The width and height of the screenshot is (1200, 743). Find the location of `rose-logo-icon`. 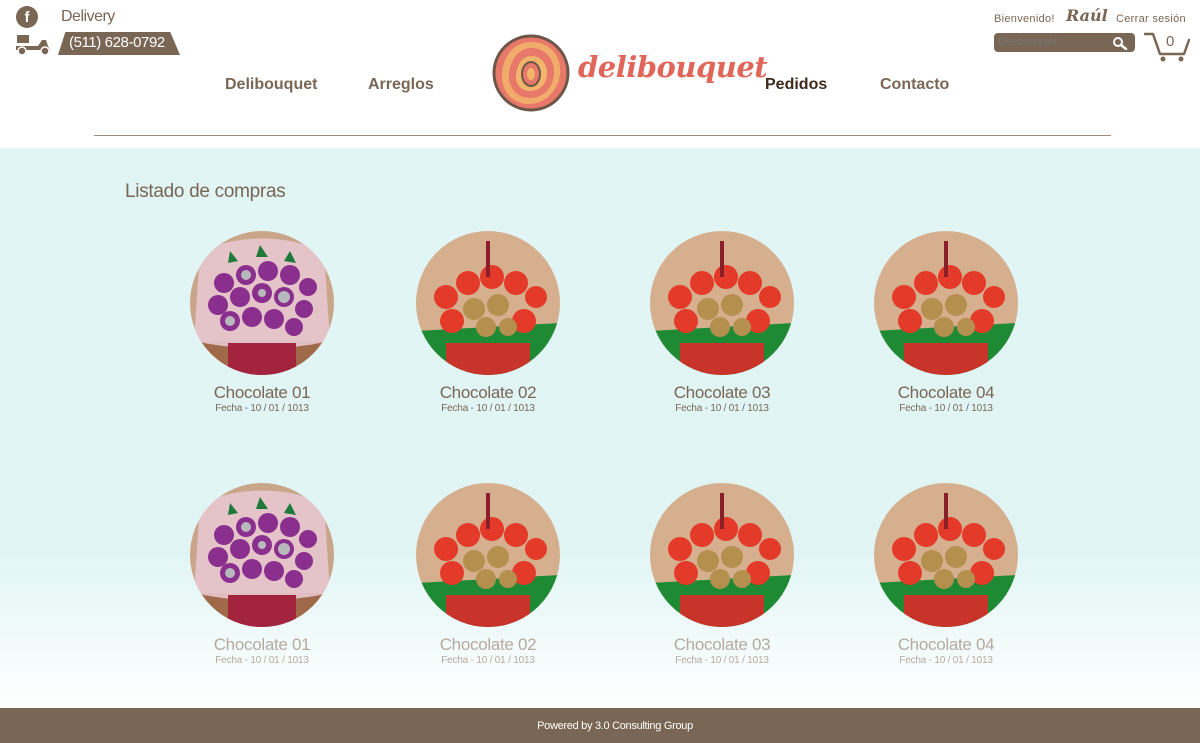

rose-logo-icon is located at coordinates (531, 73).